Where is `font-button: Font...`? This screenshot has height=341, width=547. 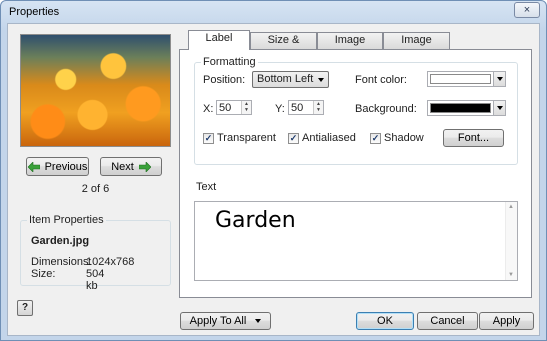
font-button: Font... is located at coordinates (473, 138).